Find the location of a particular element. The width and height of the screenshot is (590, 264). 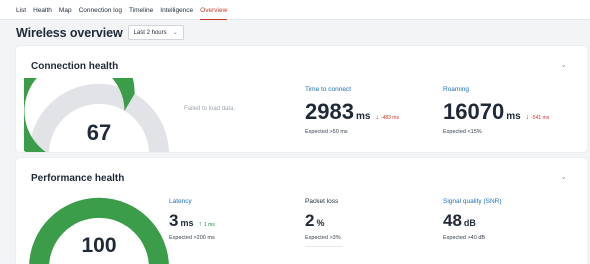

time-to-connect-delta: ↓ -483 ms is located at coordinates (387, 117).